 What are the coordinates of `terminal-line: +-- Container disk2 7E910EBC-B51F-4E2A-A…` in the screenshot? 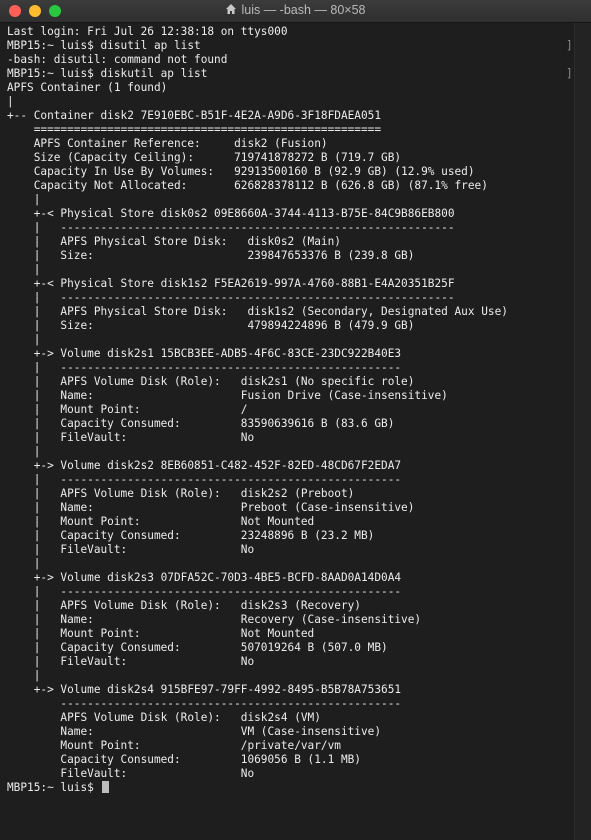 It's located at (194, 115).